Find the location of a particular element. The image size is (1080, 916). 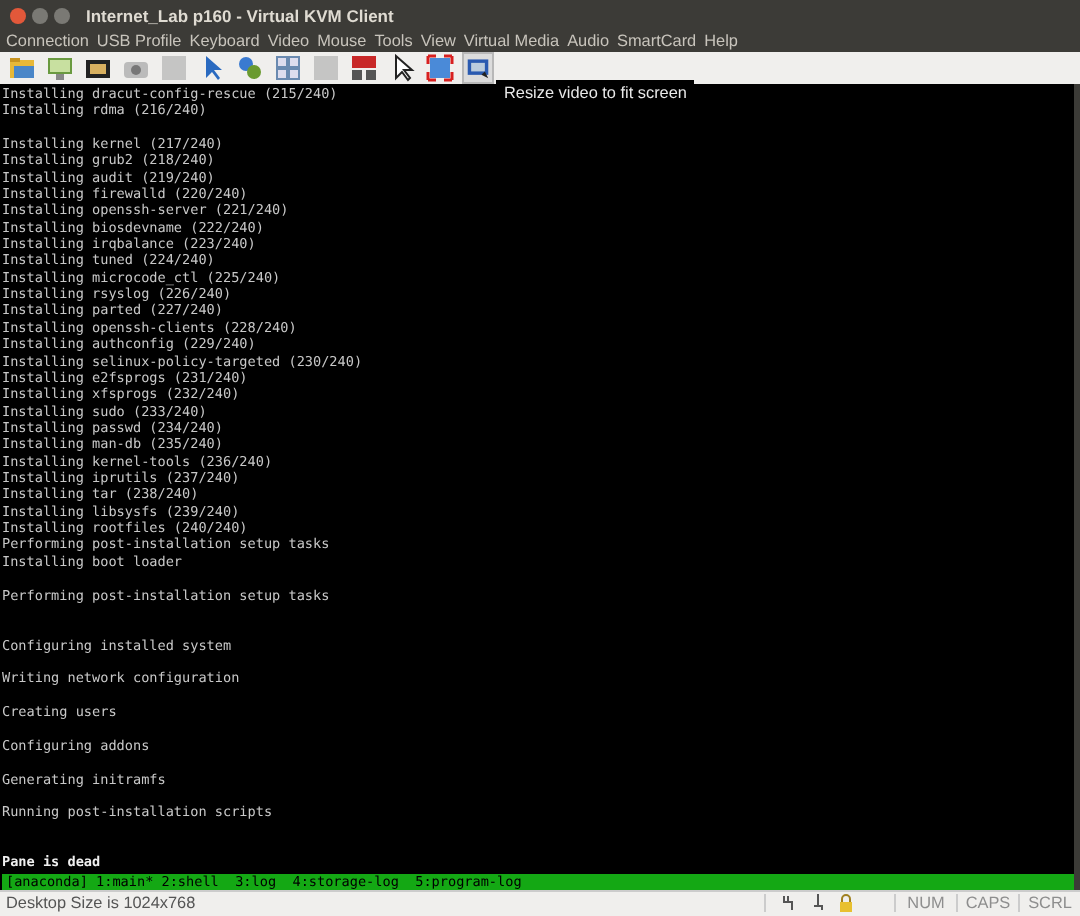

grid-icon is located at coordinates (288, 67).